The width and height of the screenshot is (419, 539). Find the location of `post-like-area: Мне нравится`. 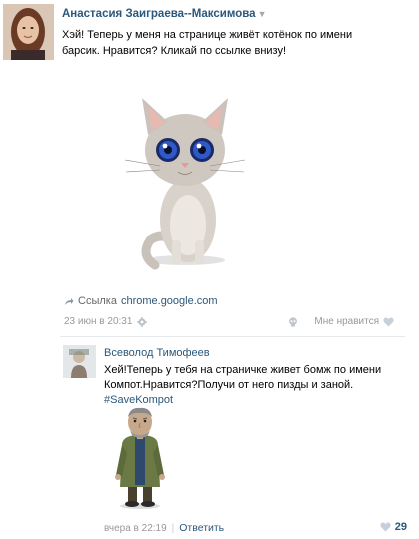

post-like-area: Мне нравится is located at coordinates (341, 321).